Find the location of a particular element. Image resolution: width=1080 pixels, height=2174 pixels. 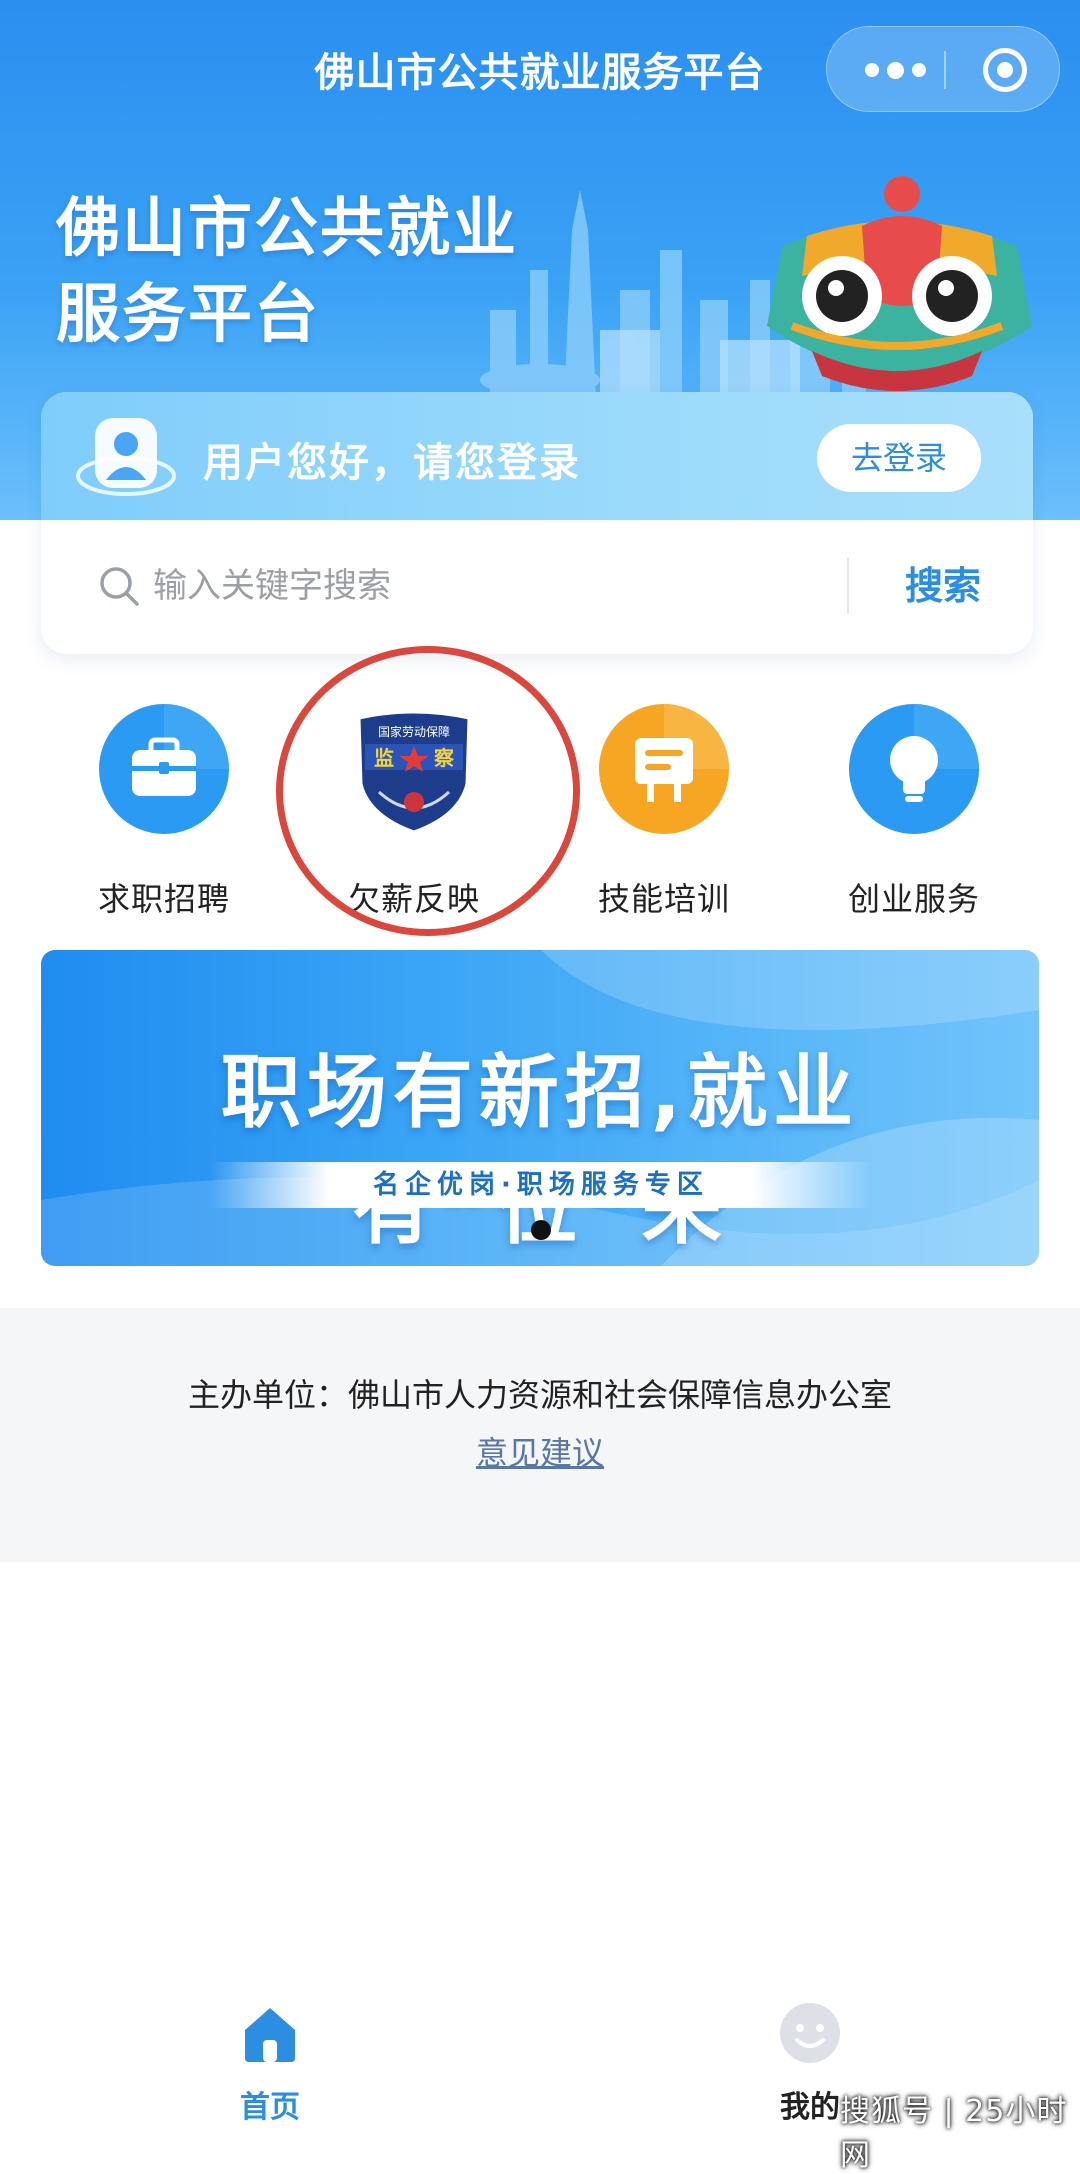

page-title: 佛山市公共就业 服务平台 is located at coordinates (287, 272).